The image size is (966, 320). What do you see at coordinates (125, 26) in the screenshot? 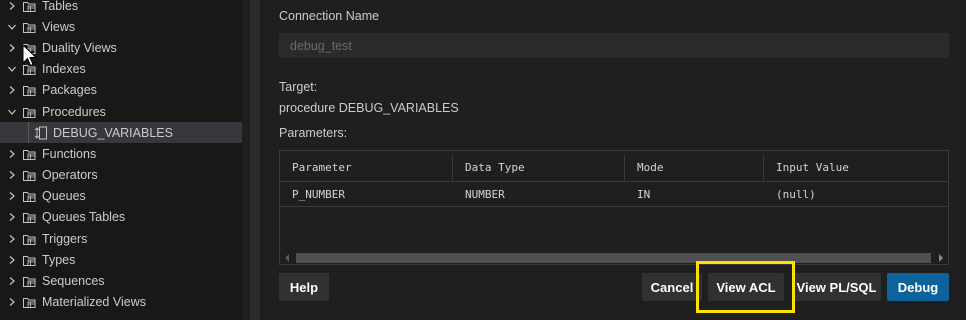
I see `sidebar-item-views: Views` at bounding box center [125, 26].